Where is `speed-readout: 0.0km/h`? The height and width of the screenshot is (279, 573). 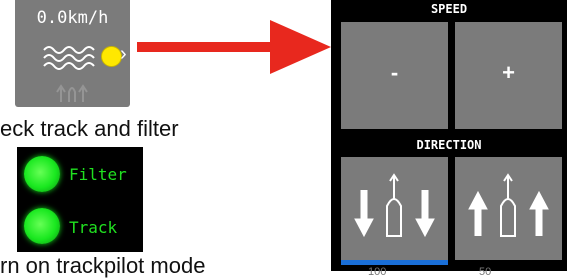
speed-readout: 0.0km/h is located at coordinates (72, 18).